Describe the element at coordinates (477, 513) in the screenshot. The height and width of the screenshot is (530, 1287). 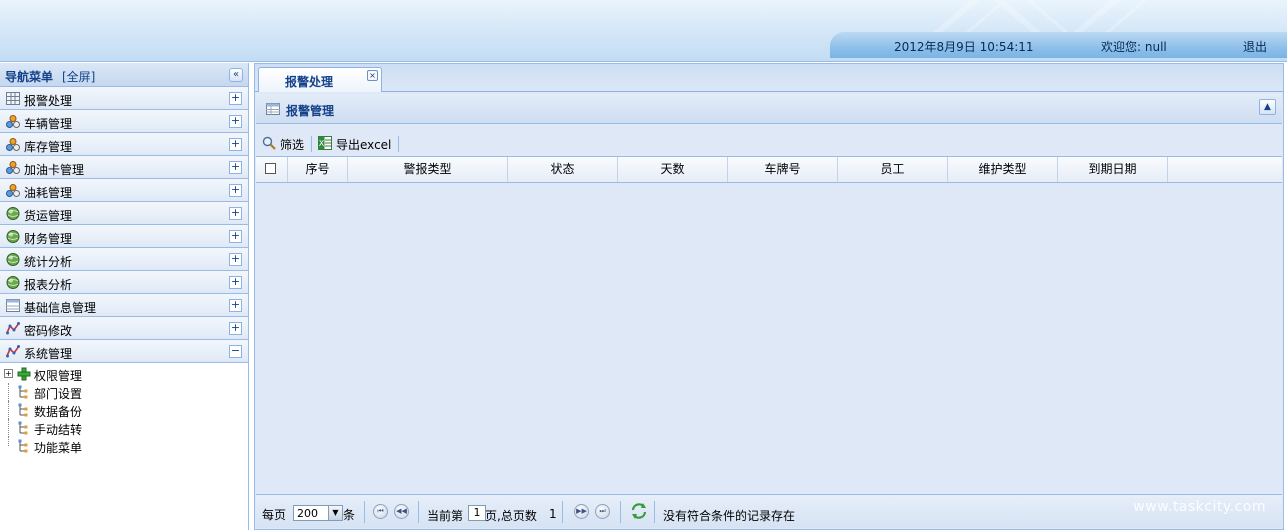
I see `current-page-input: 1` at that location.